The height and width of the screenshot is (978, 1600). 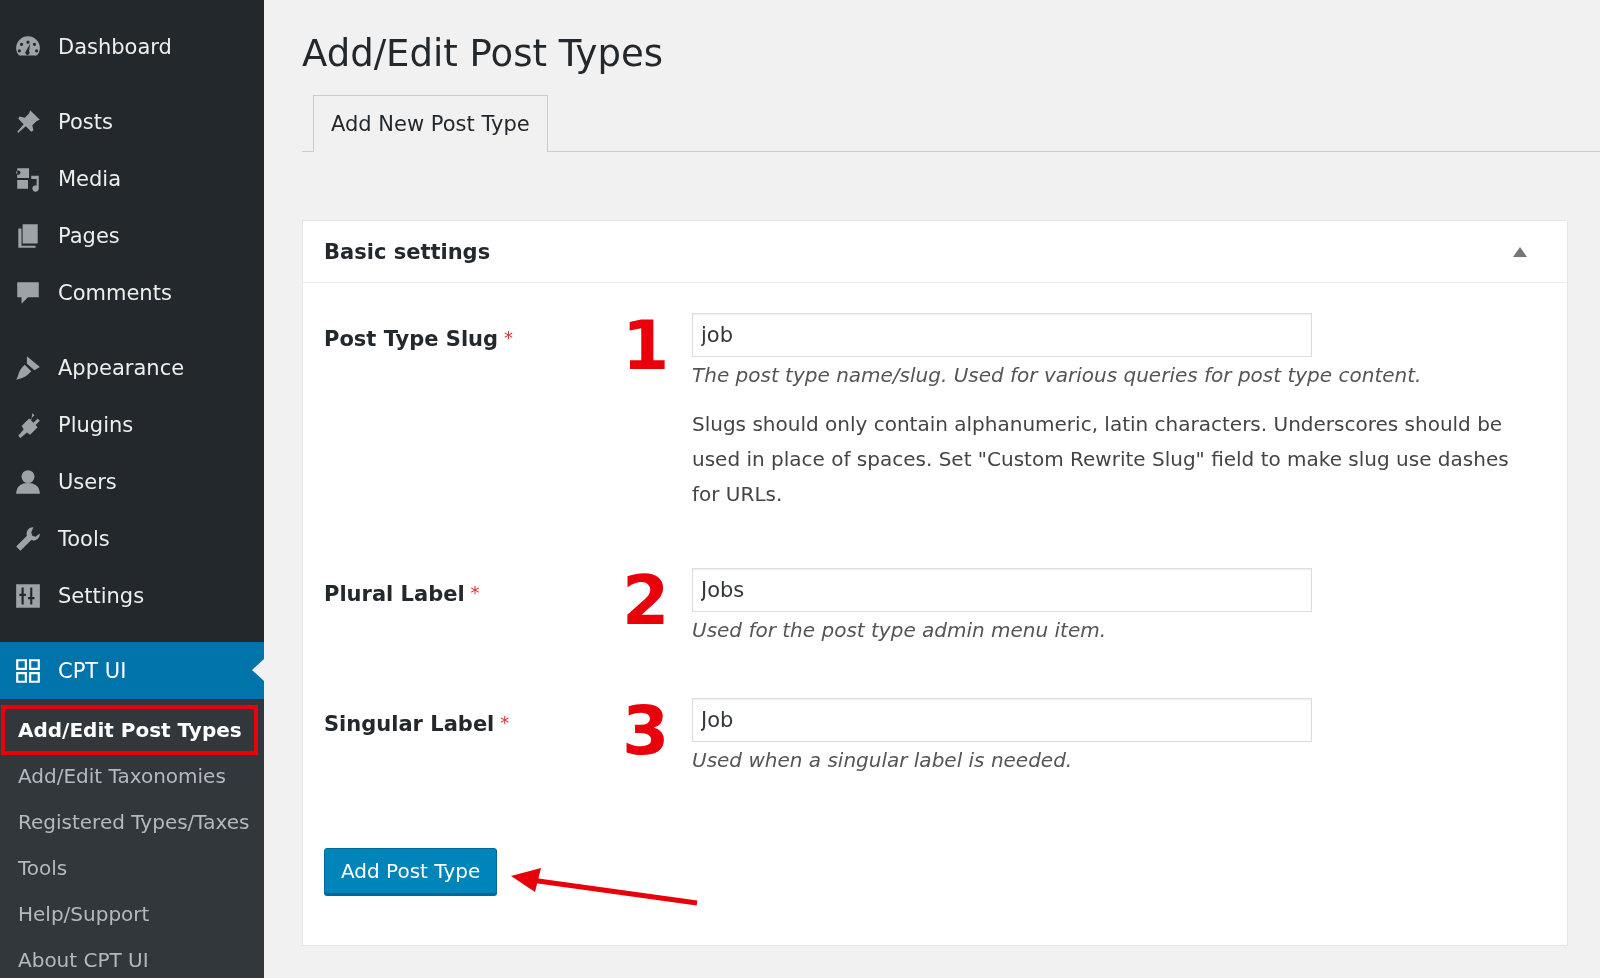 I want to click on panel-title: Basic settings, so click(x=407, y=251).